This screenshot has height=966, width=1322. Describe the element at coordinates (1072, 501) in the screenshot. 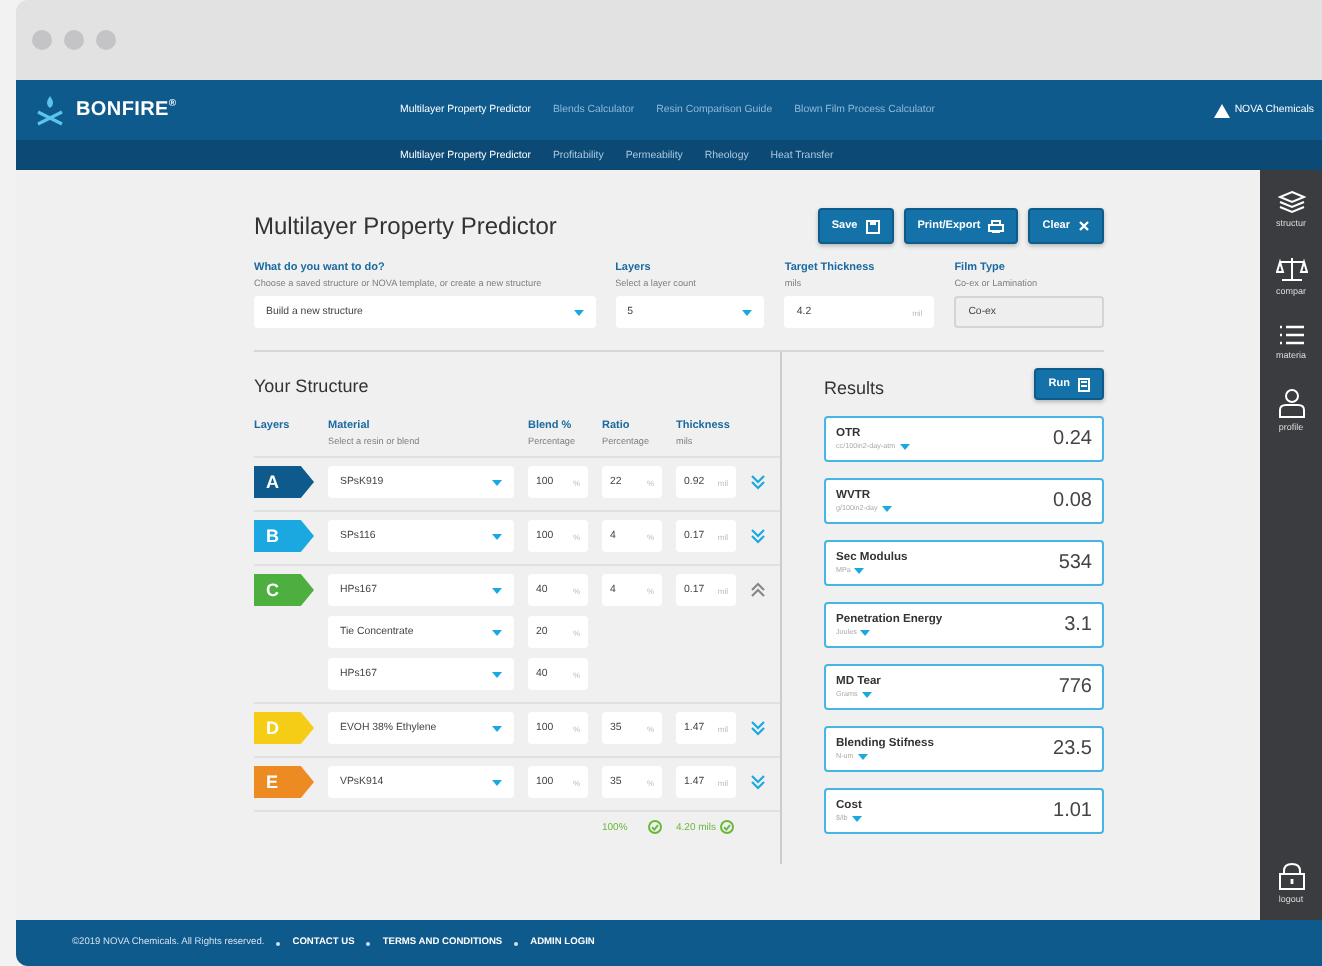

I see `result-value: 0.08` at that location.